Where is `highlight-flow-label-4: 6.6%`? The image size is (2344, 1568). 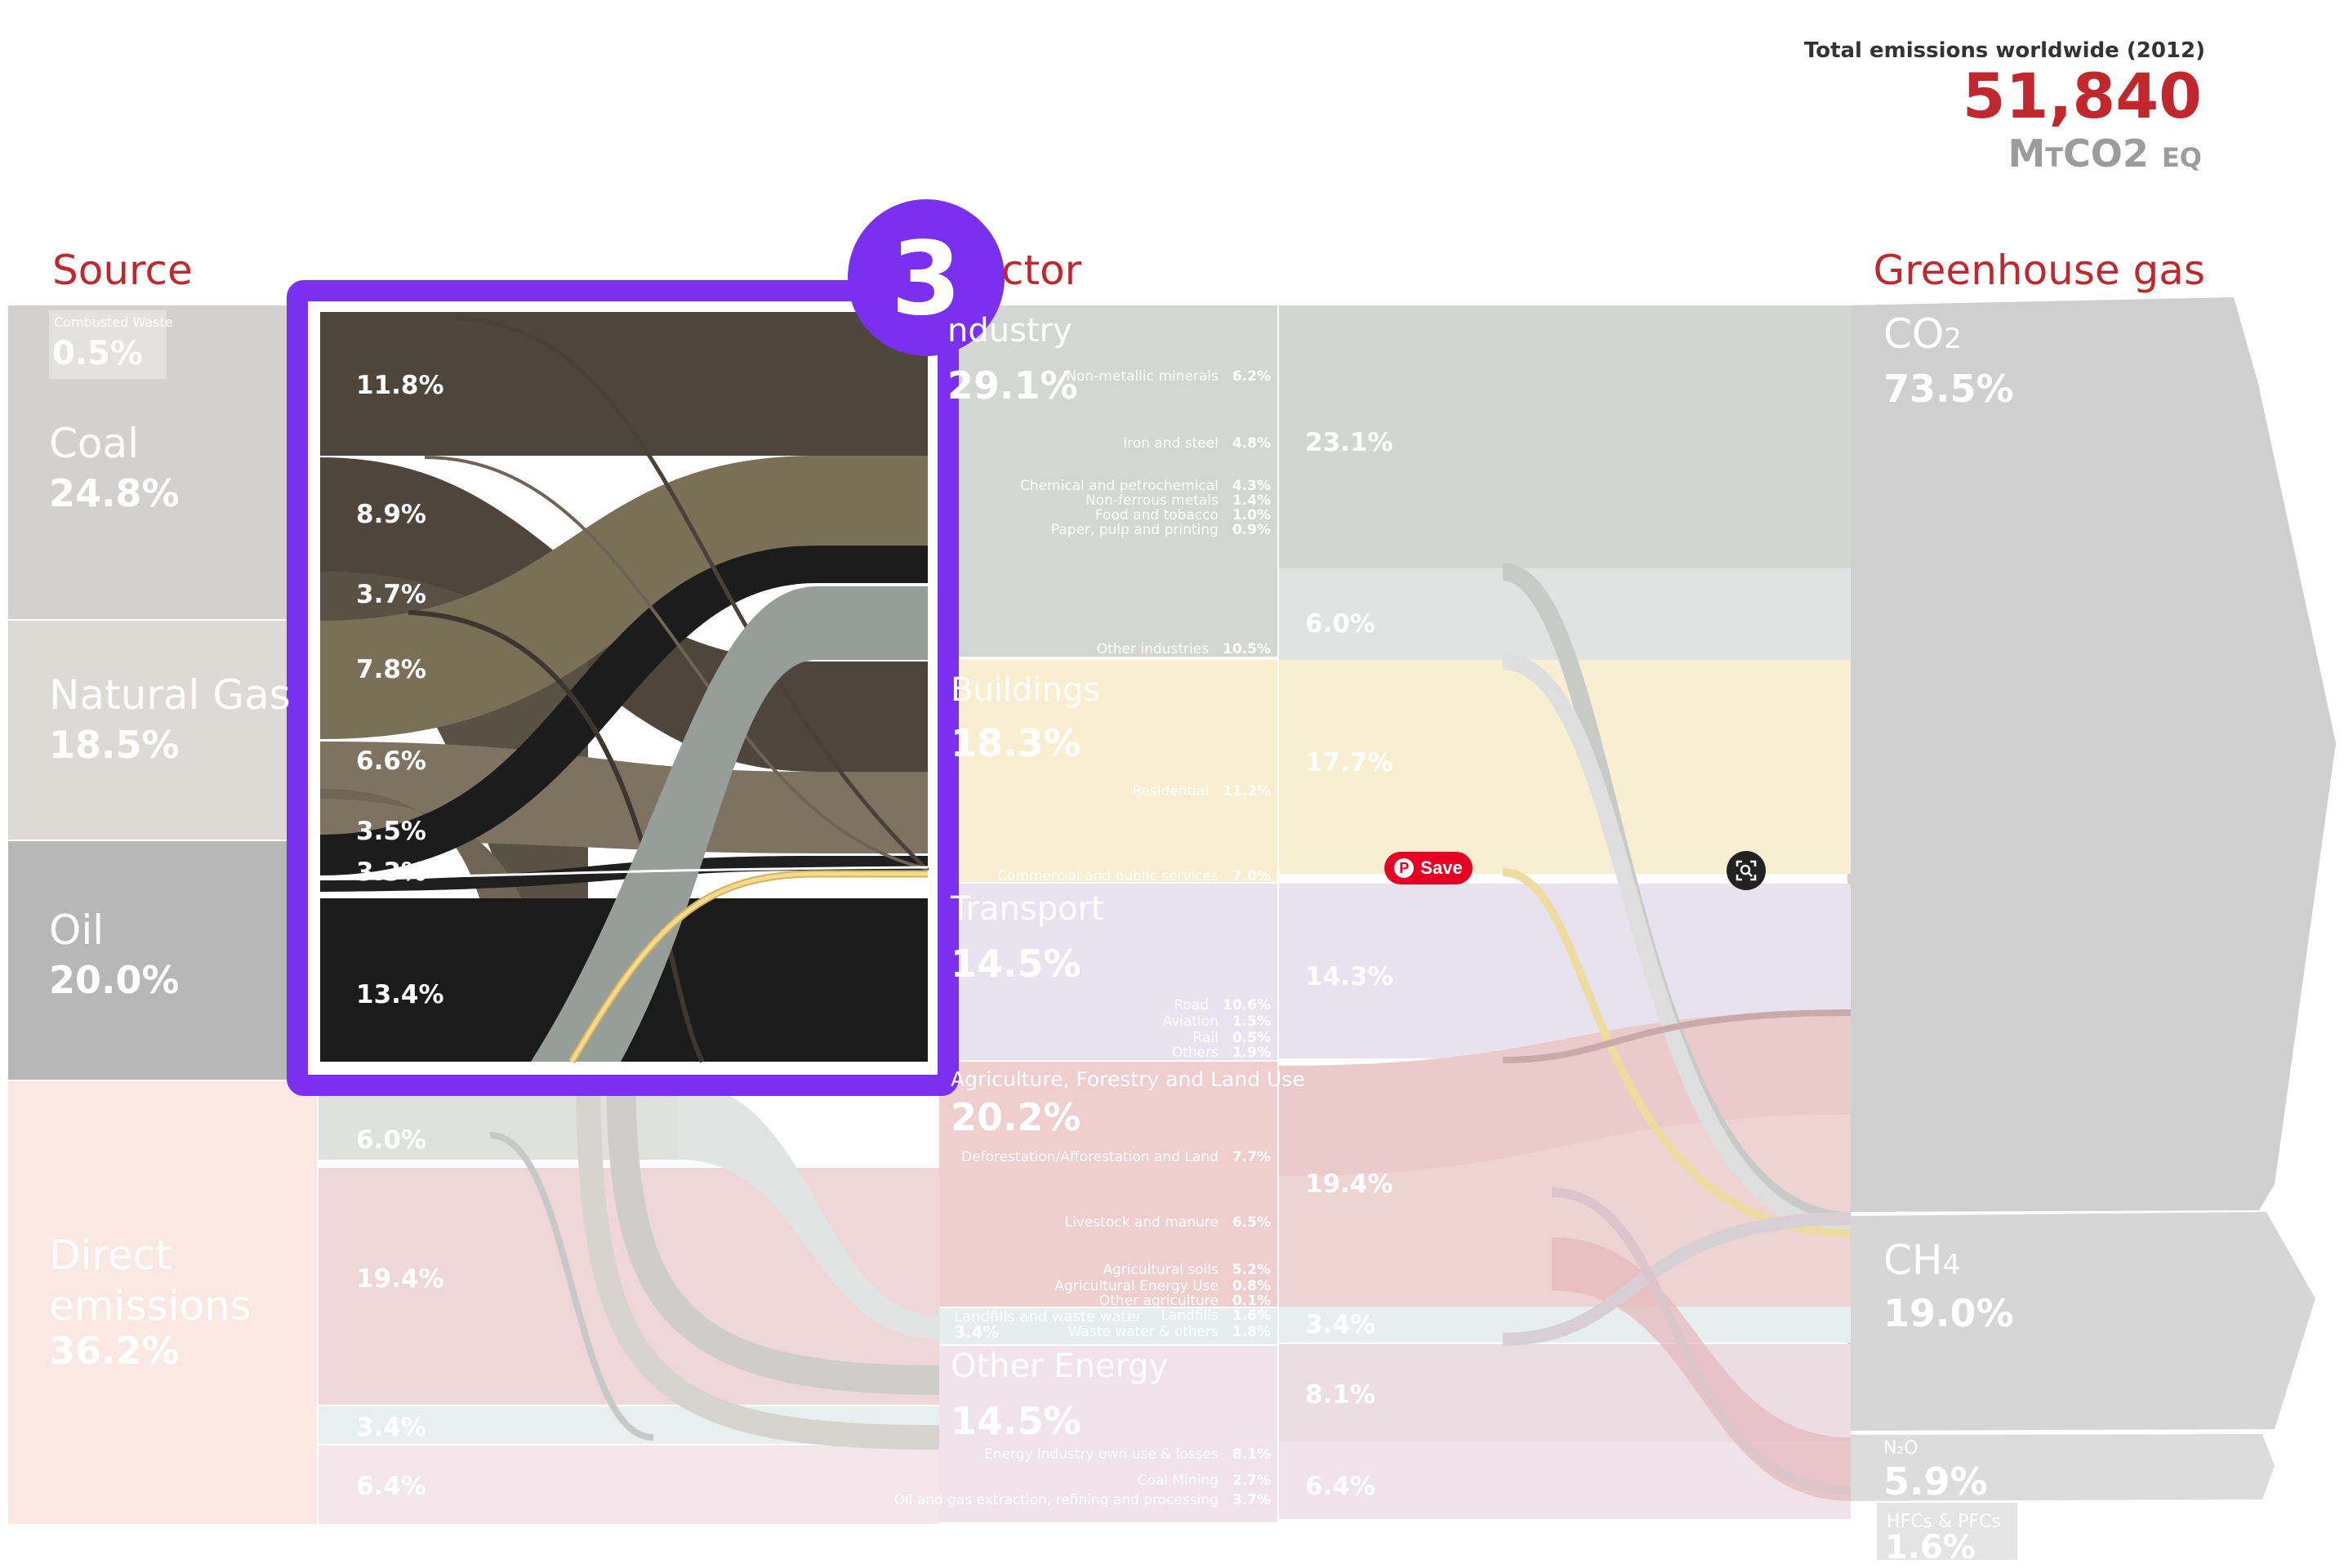
highlight-flow-label-4: 6.6% is located at coordinates (391, 761).